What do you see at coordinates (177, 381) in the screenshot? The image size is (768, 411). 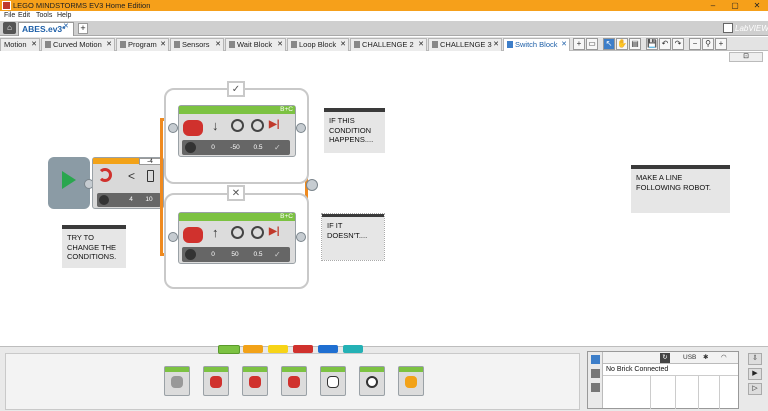 I see `palette-medium-motor-block` at bounding box center [177, 381].